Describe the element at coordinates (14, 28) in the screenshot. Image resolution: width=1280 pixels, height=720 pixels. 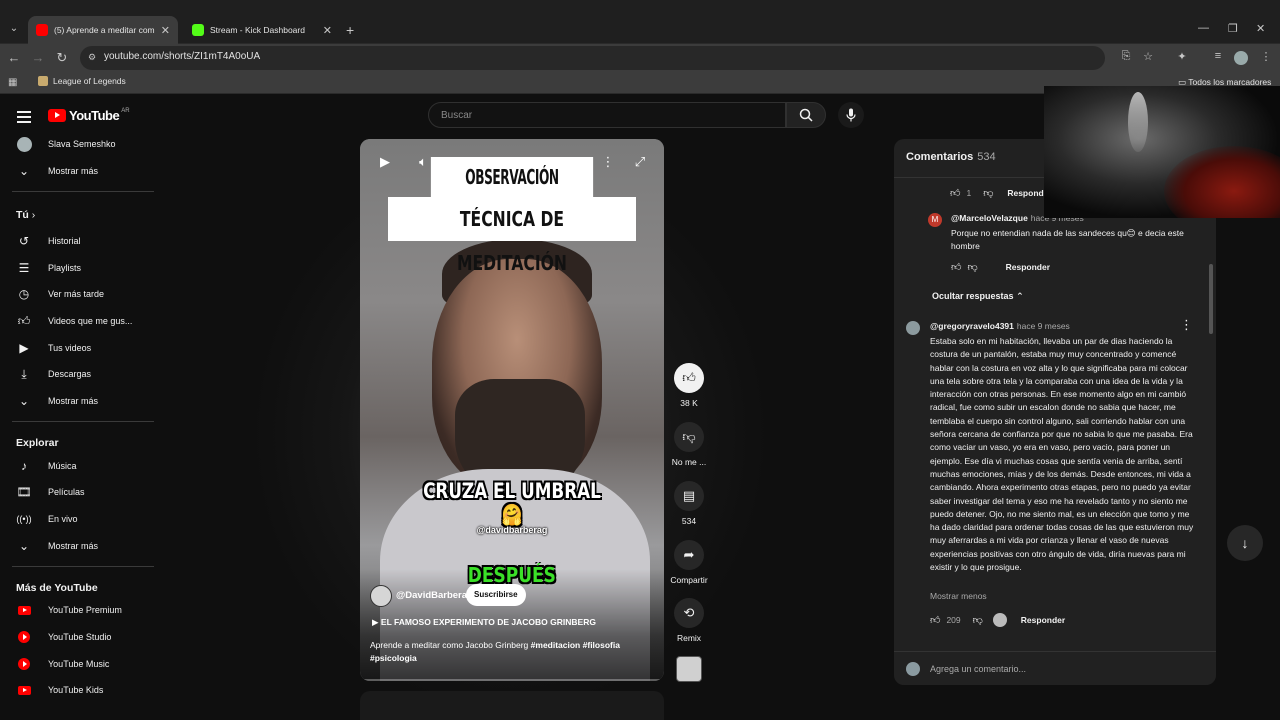
I see `tab-search-icon: ⌄` at that location.